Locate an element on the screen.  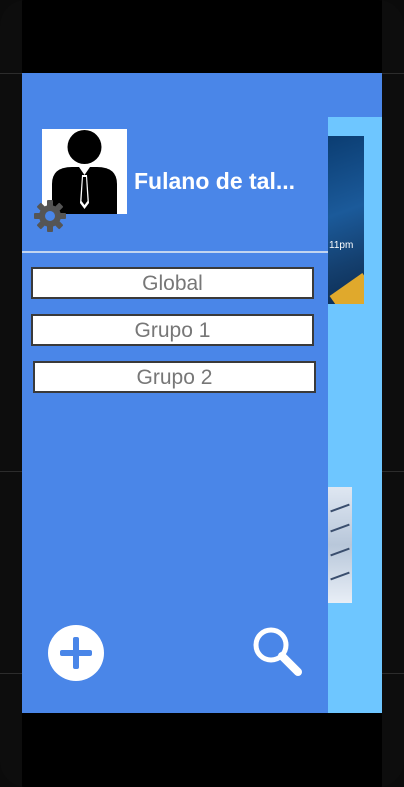
group-2-button: Grupo 2 is located at coordinates (174, 377).